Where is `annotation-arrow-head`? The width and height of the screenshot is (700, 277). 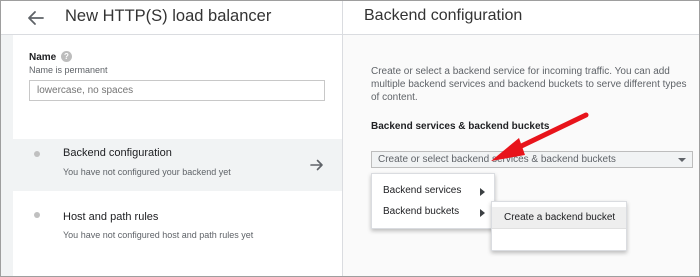 annotation-arrow-head is located at coordinates (508, 149).